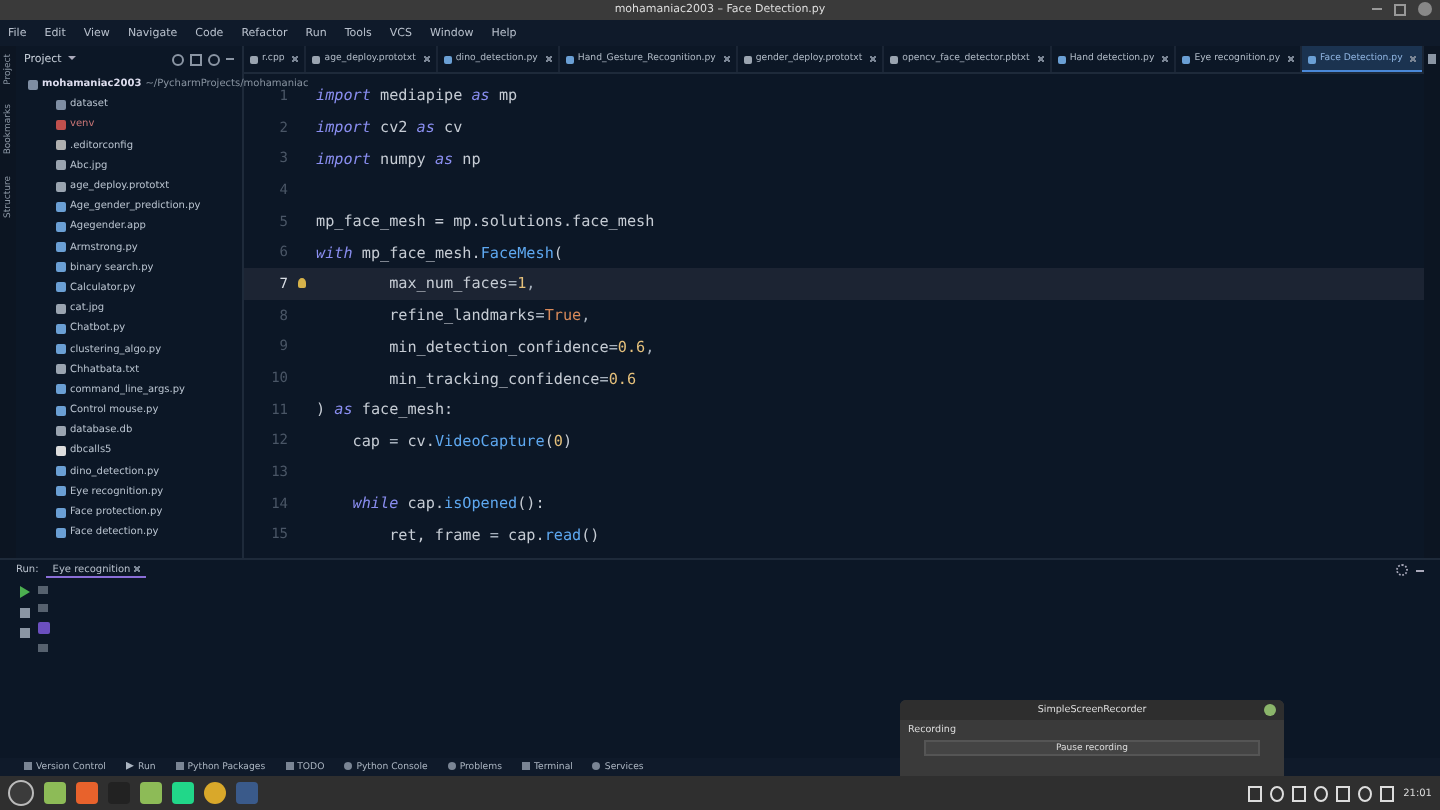 This screenshot has width=1440, height=810. What do you see at coordinates (71, 57) in the screenshot?
I see `caret-icon` at bounding box center [71, 57].